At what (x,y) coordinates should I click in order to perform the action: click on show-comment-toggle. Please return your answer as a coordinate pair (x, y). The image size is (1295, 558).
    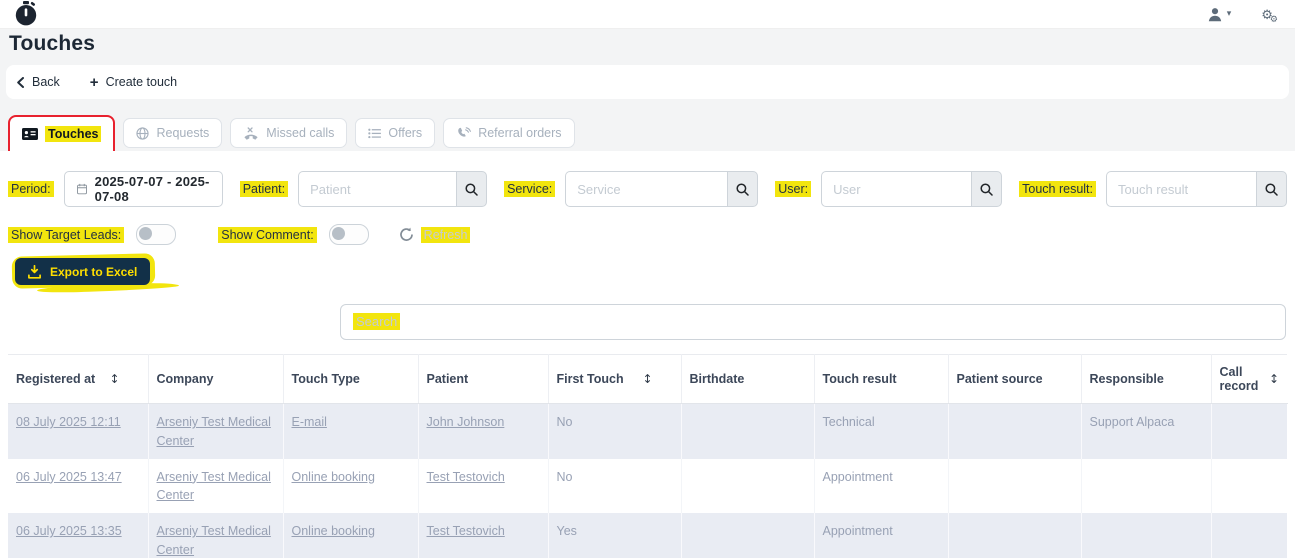
    Looking at the image, I should click on (348, 234).